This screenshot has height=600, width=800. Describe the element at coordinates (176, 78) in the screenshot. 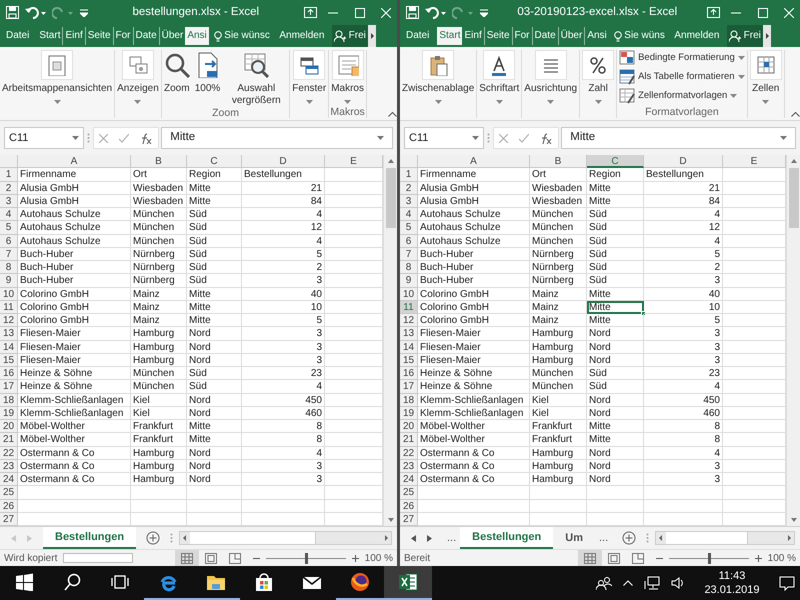

I see `ribbon-button: Zoom` at that location.